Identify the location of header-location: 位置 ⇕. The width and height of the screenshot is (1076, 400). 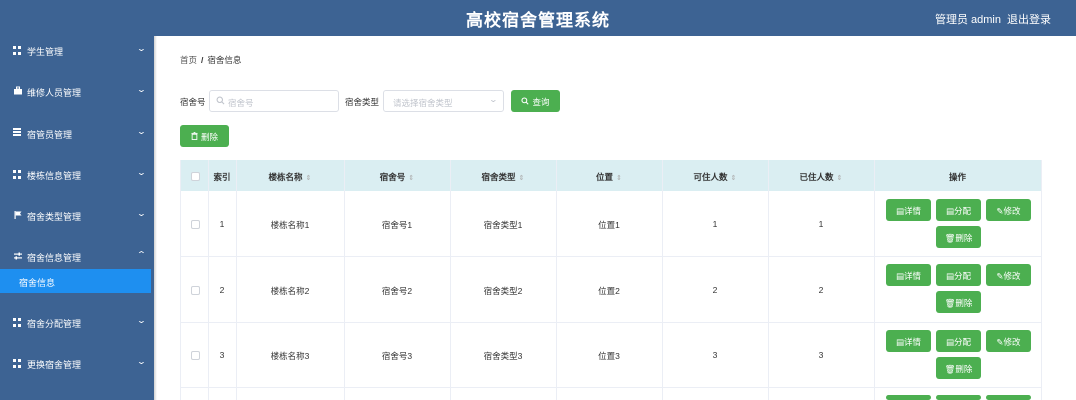
(609, 175).